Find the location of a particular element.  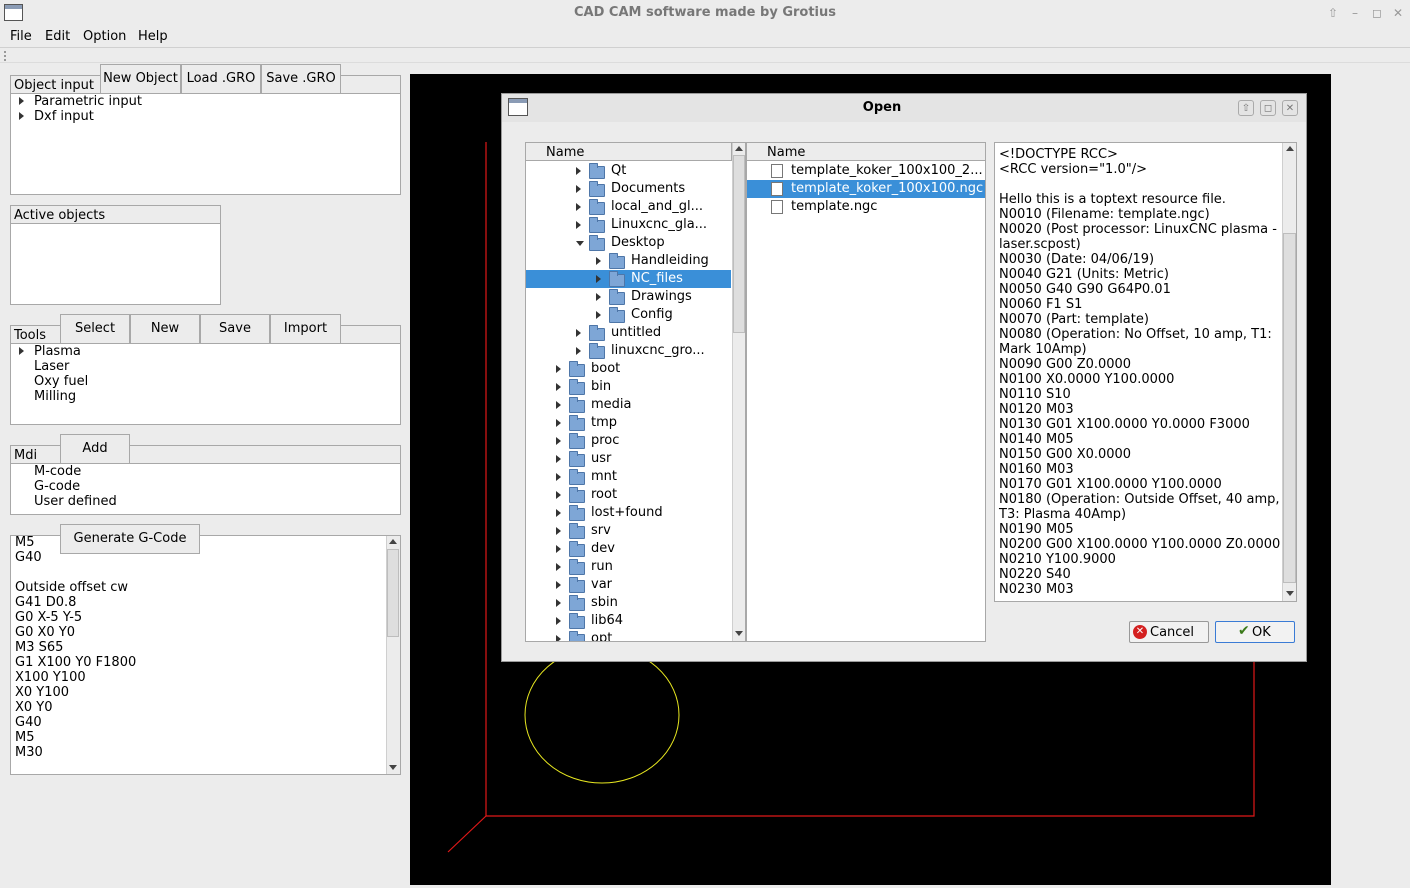

dir-row-srv: srv is located at coordinates (628, 531).